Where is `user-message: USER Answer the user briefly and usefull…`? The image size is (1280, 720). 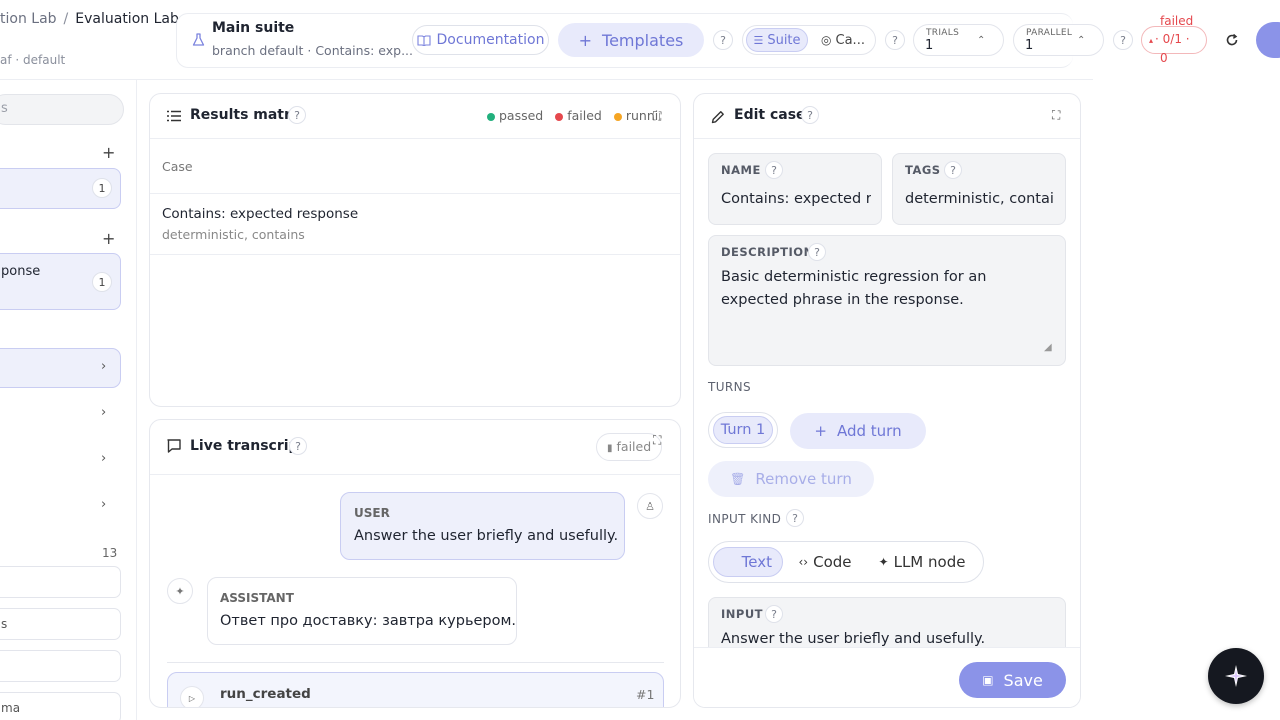
user-message: USER Answer the user briefly and usefull… is located at coordinates (482, 526).